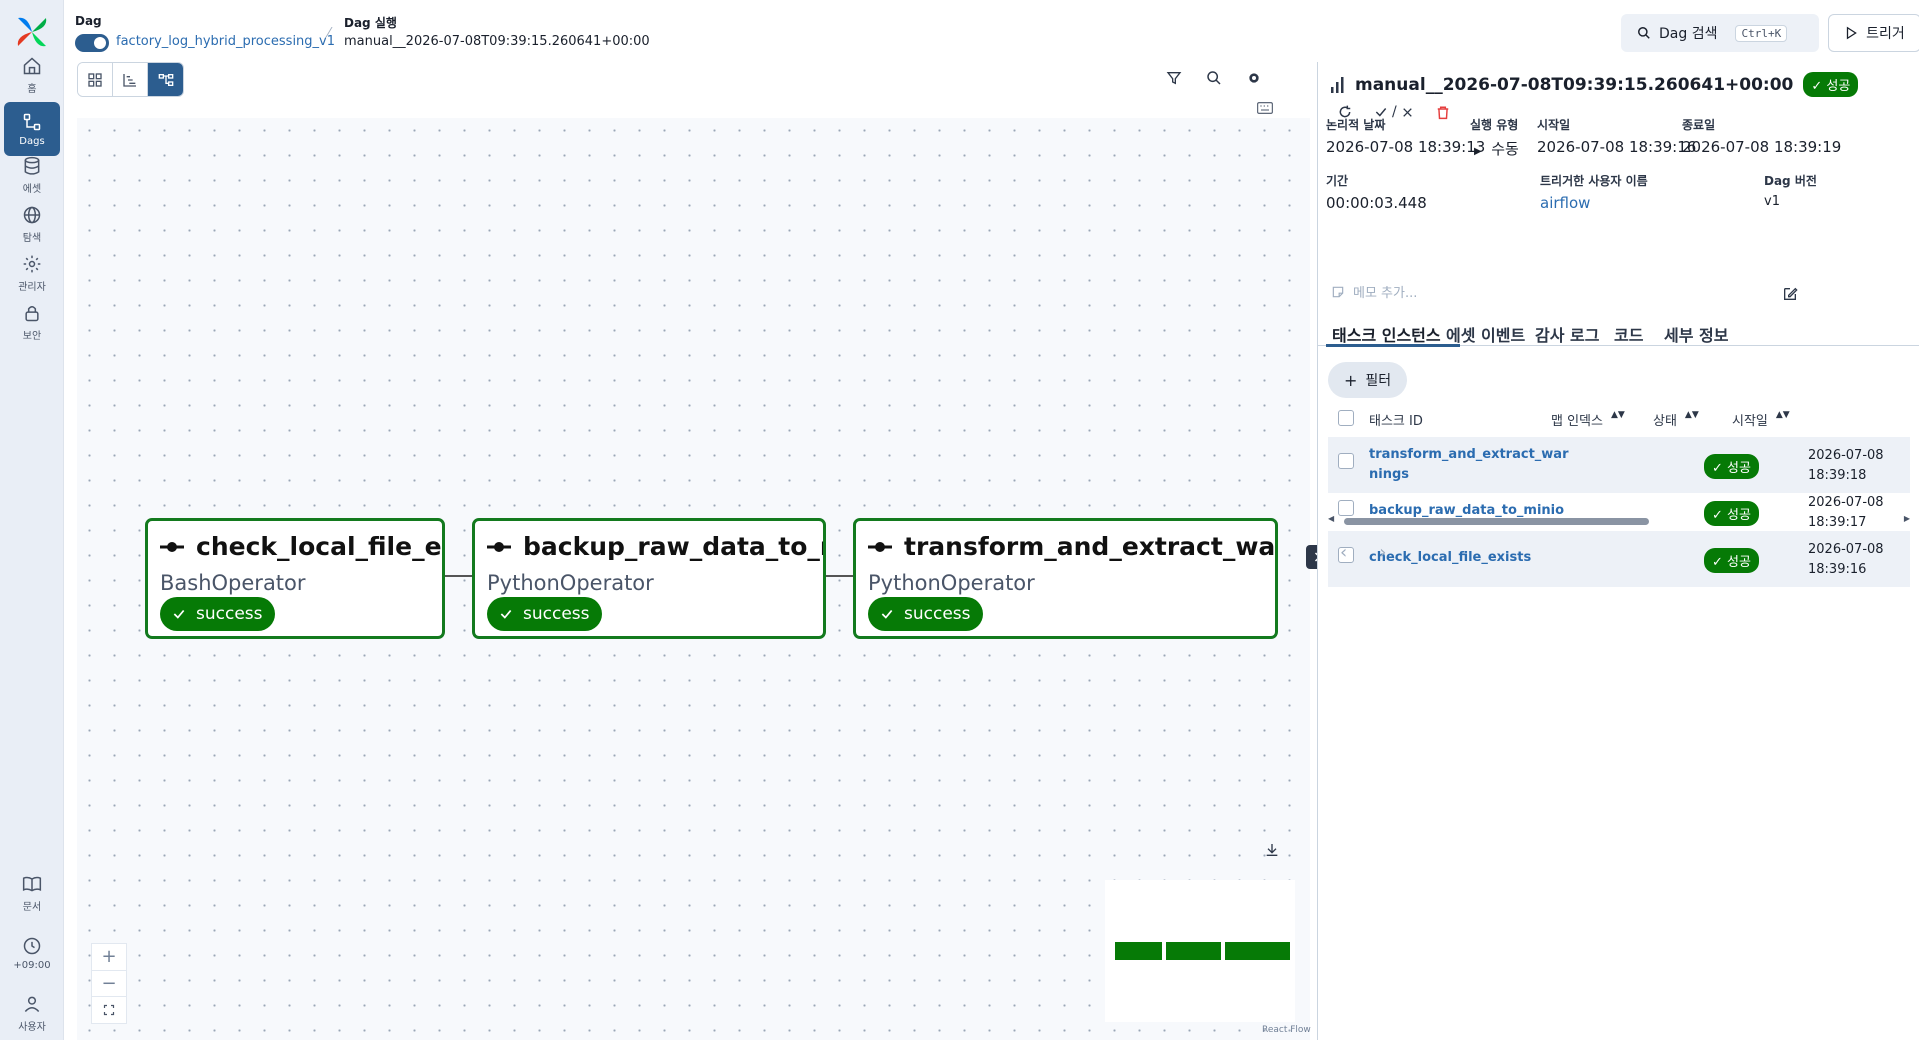  Describe the element at coordinates (1772, 201) in the screenshot. I see `meta-version: v1` at that location.